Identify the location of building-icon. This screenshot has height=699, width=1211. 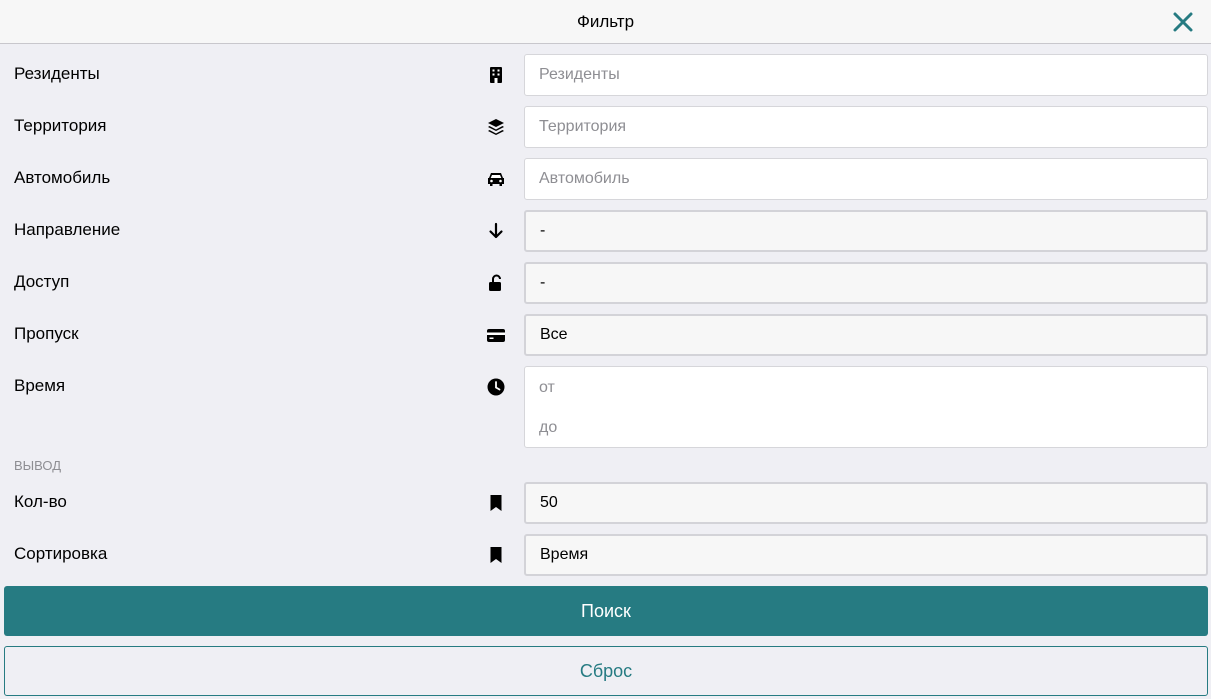
(496, 75).